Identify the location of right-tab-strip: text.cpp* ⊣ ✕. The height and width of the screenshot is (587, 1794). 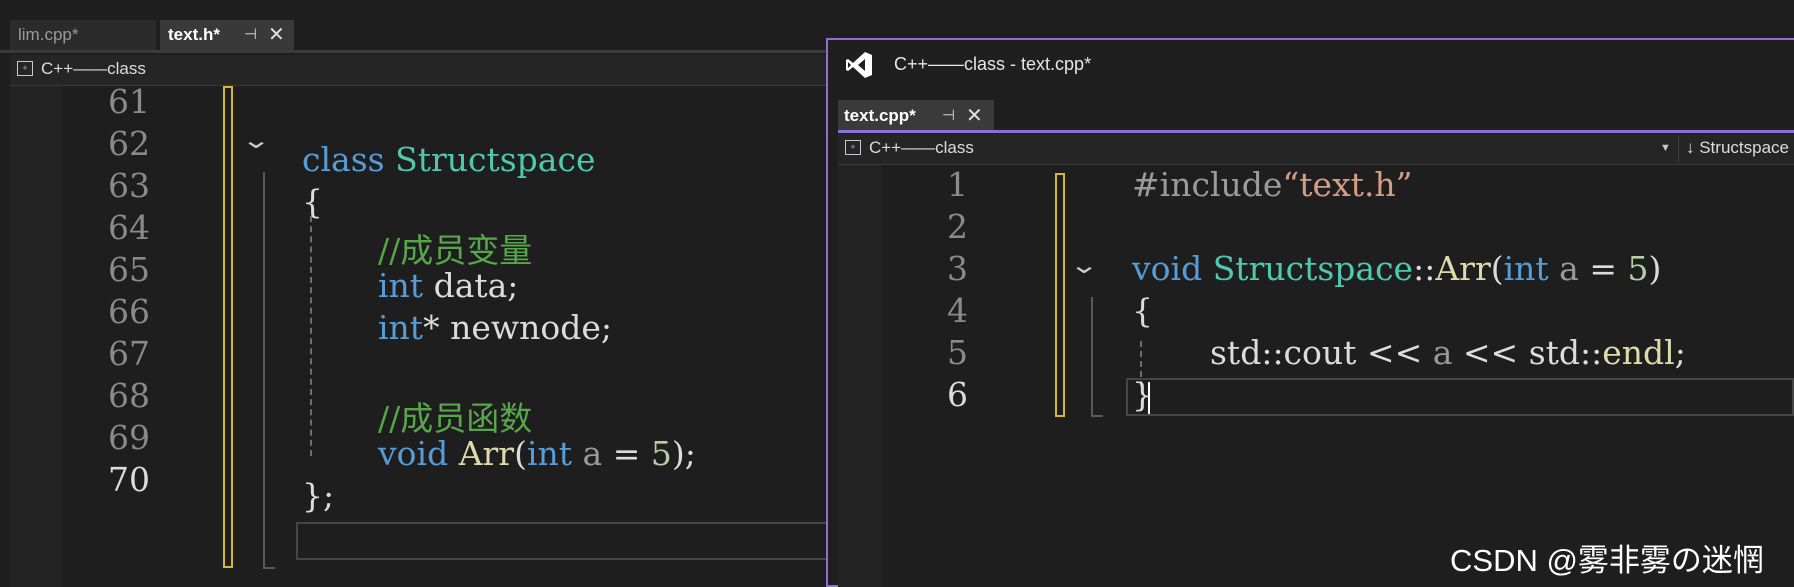
(1311, 112).